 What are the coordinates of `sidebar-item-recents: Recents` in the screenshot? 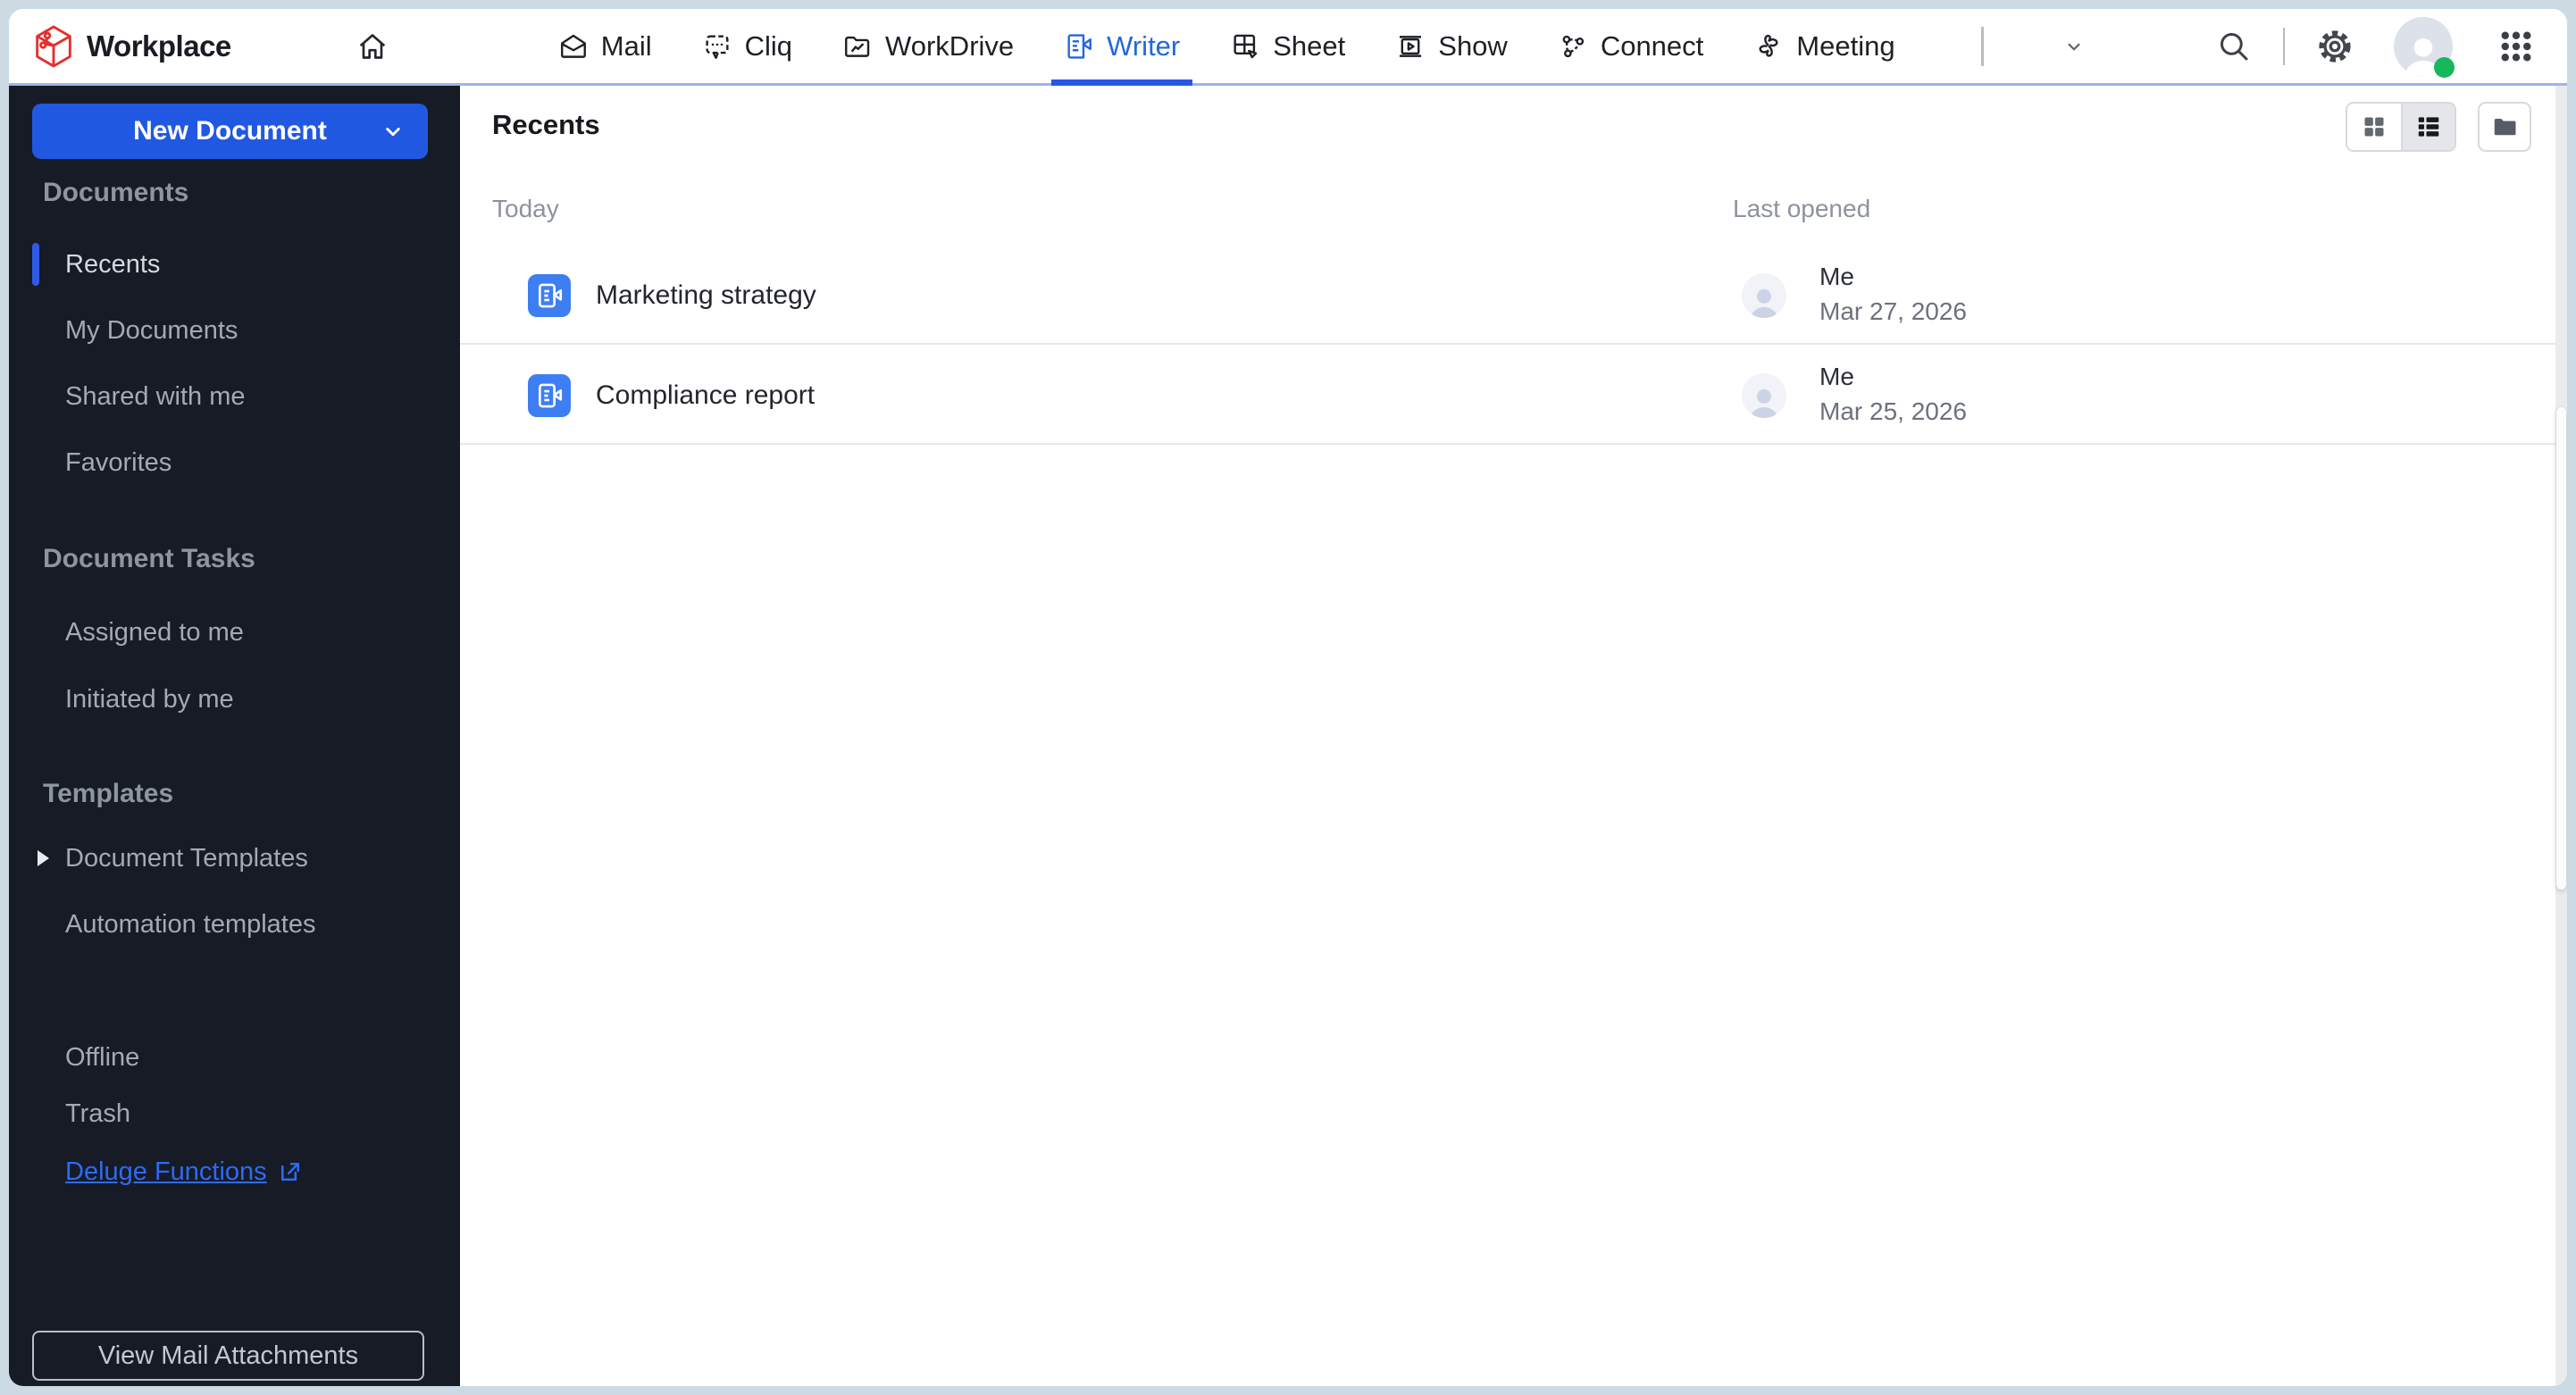 It's located at (258, 264).